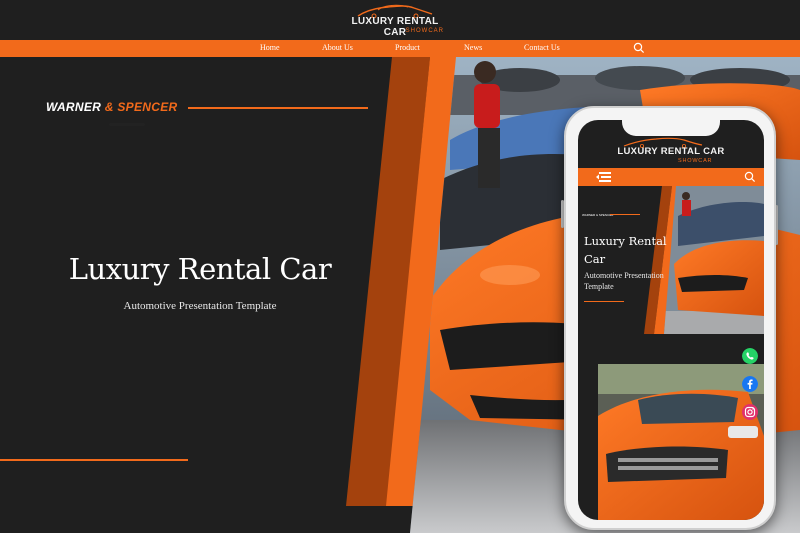 This screenshot has width=800, height=533. Describe the element at coordinates (598, 215) in the screenshot. I see `phone-brand-name: WARNER & SPENCER` at that location.